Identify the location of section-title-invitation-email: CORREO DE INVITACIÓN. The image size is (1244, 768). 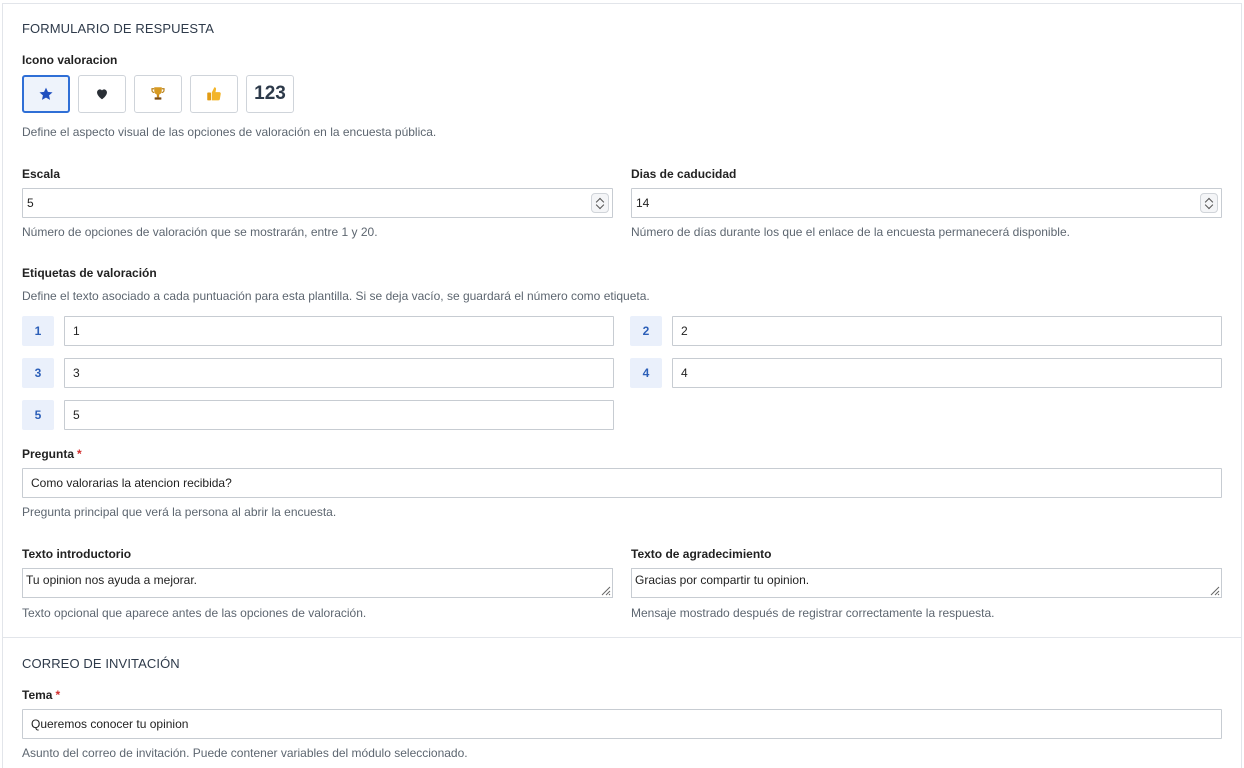
(101, 663).